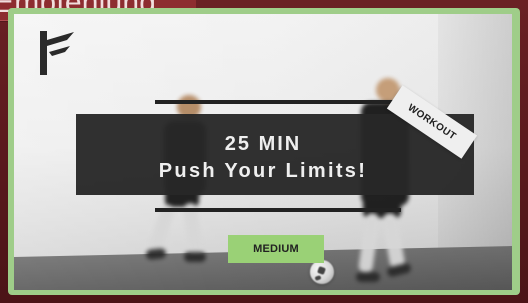 The height and width of the screenshot is (303, 528). What do you see at coordinates (263, 171) in the screenshot?
I see `workout-subtitle: Push Your Limits!` at bounding box center [263, 171].